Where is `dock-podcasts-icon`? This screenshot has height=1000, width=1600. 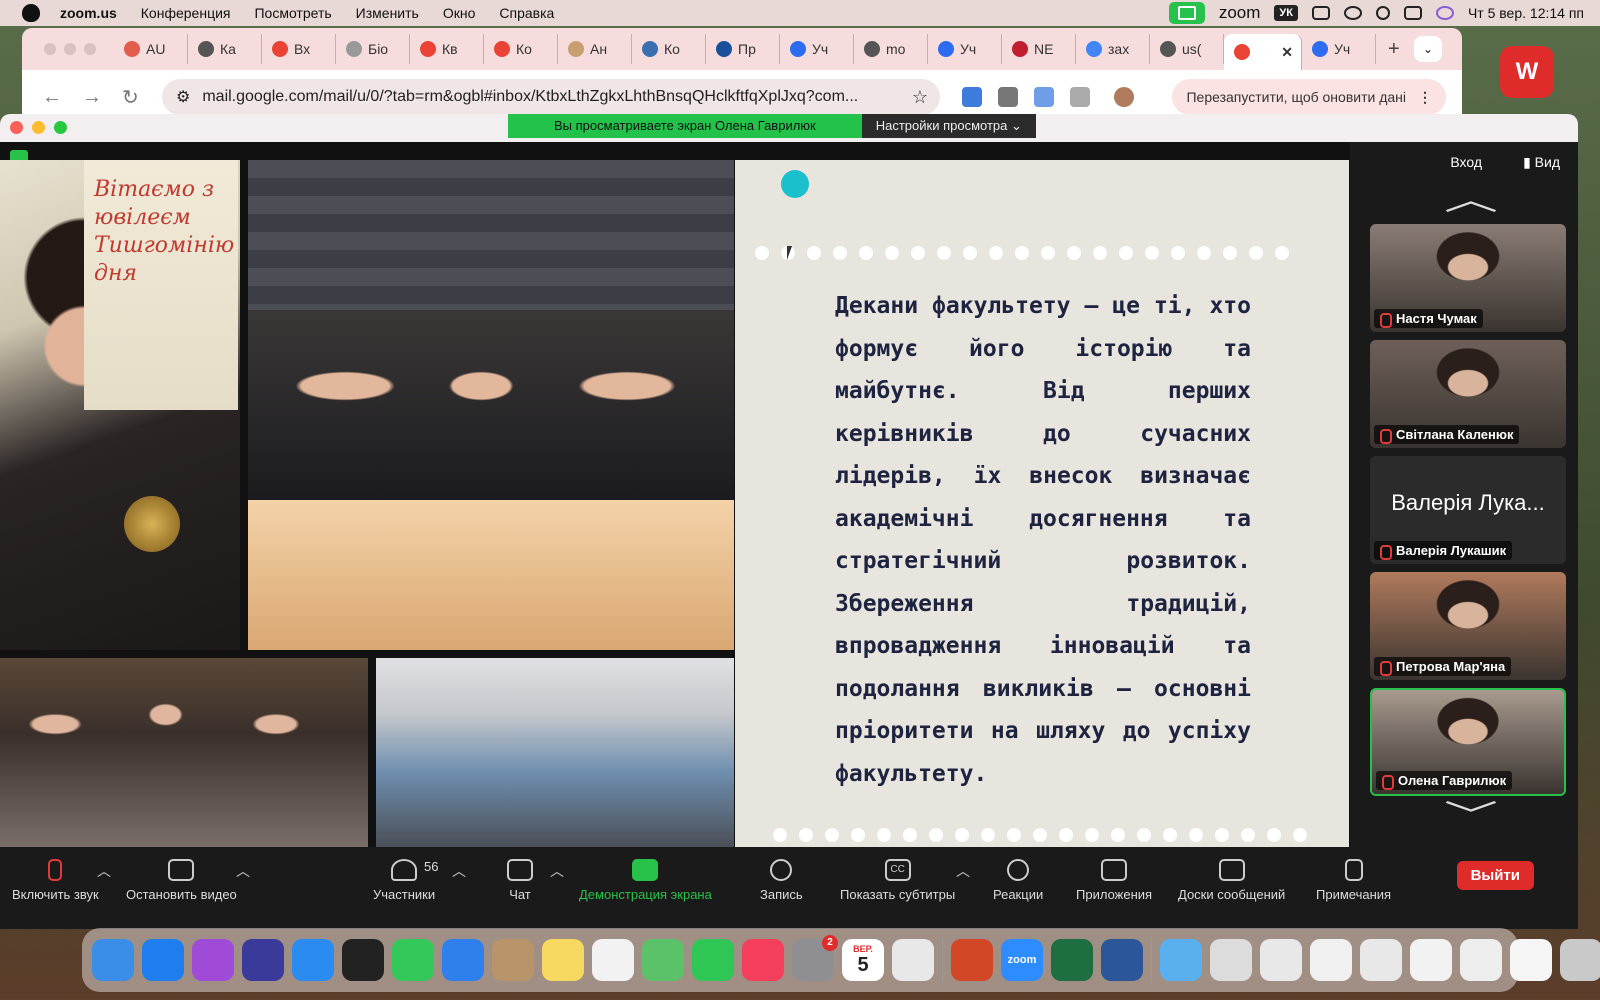
dock-podcasts-icon is located at coordinates (213, 960).